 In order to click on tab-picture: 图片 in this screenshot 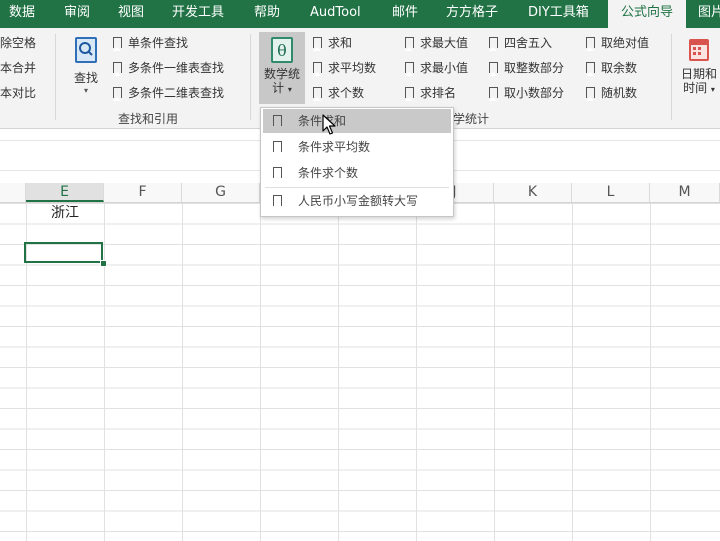, I will do `click(709, 14)`.